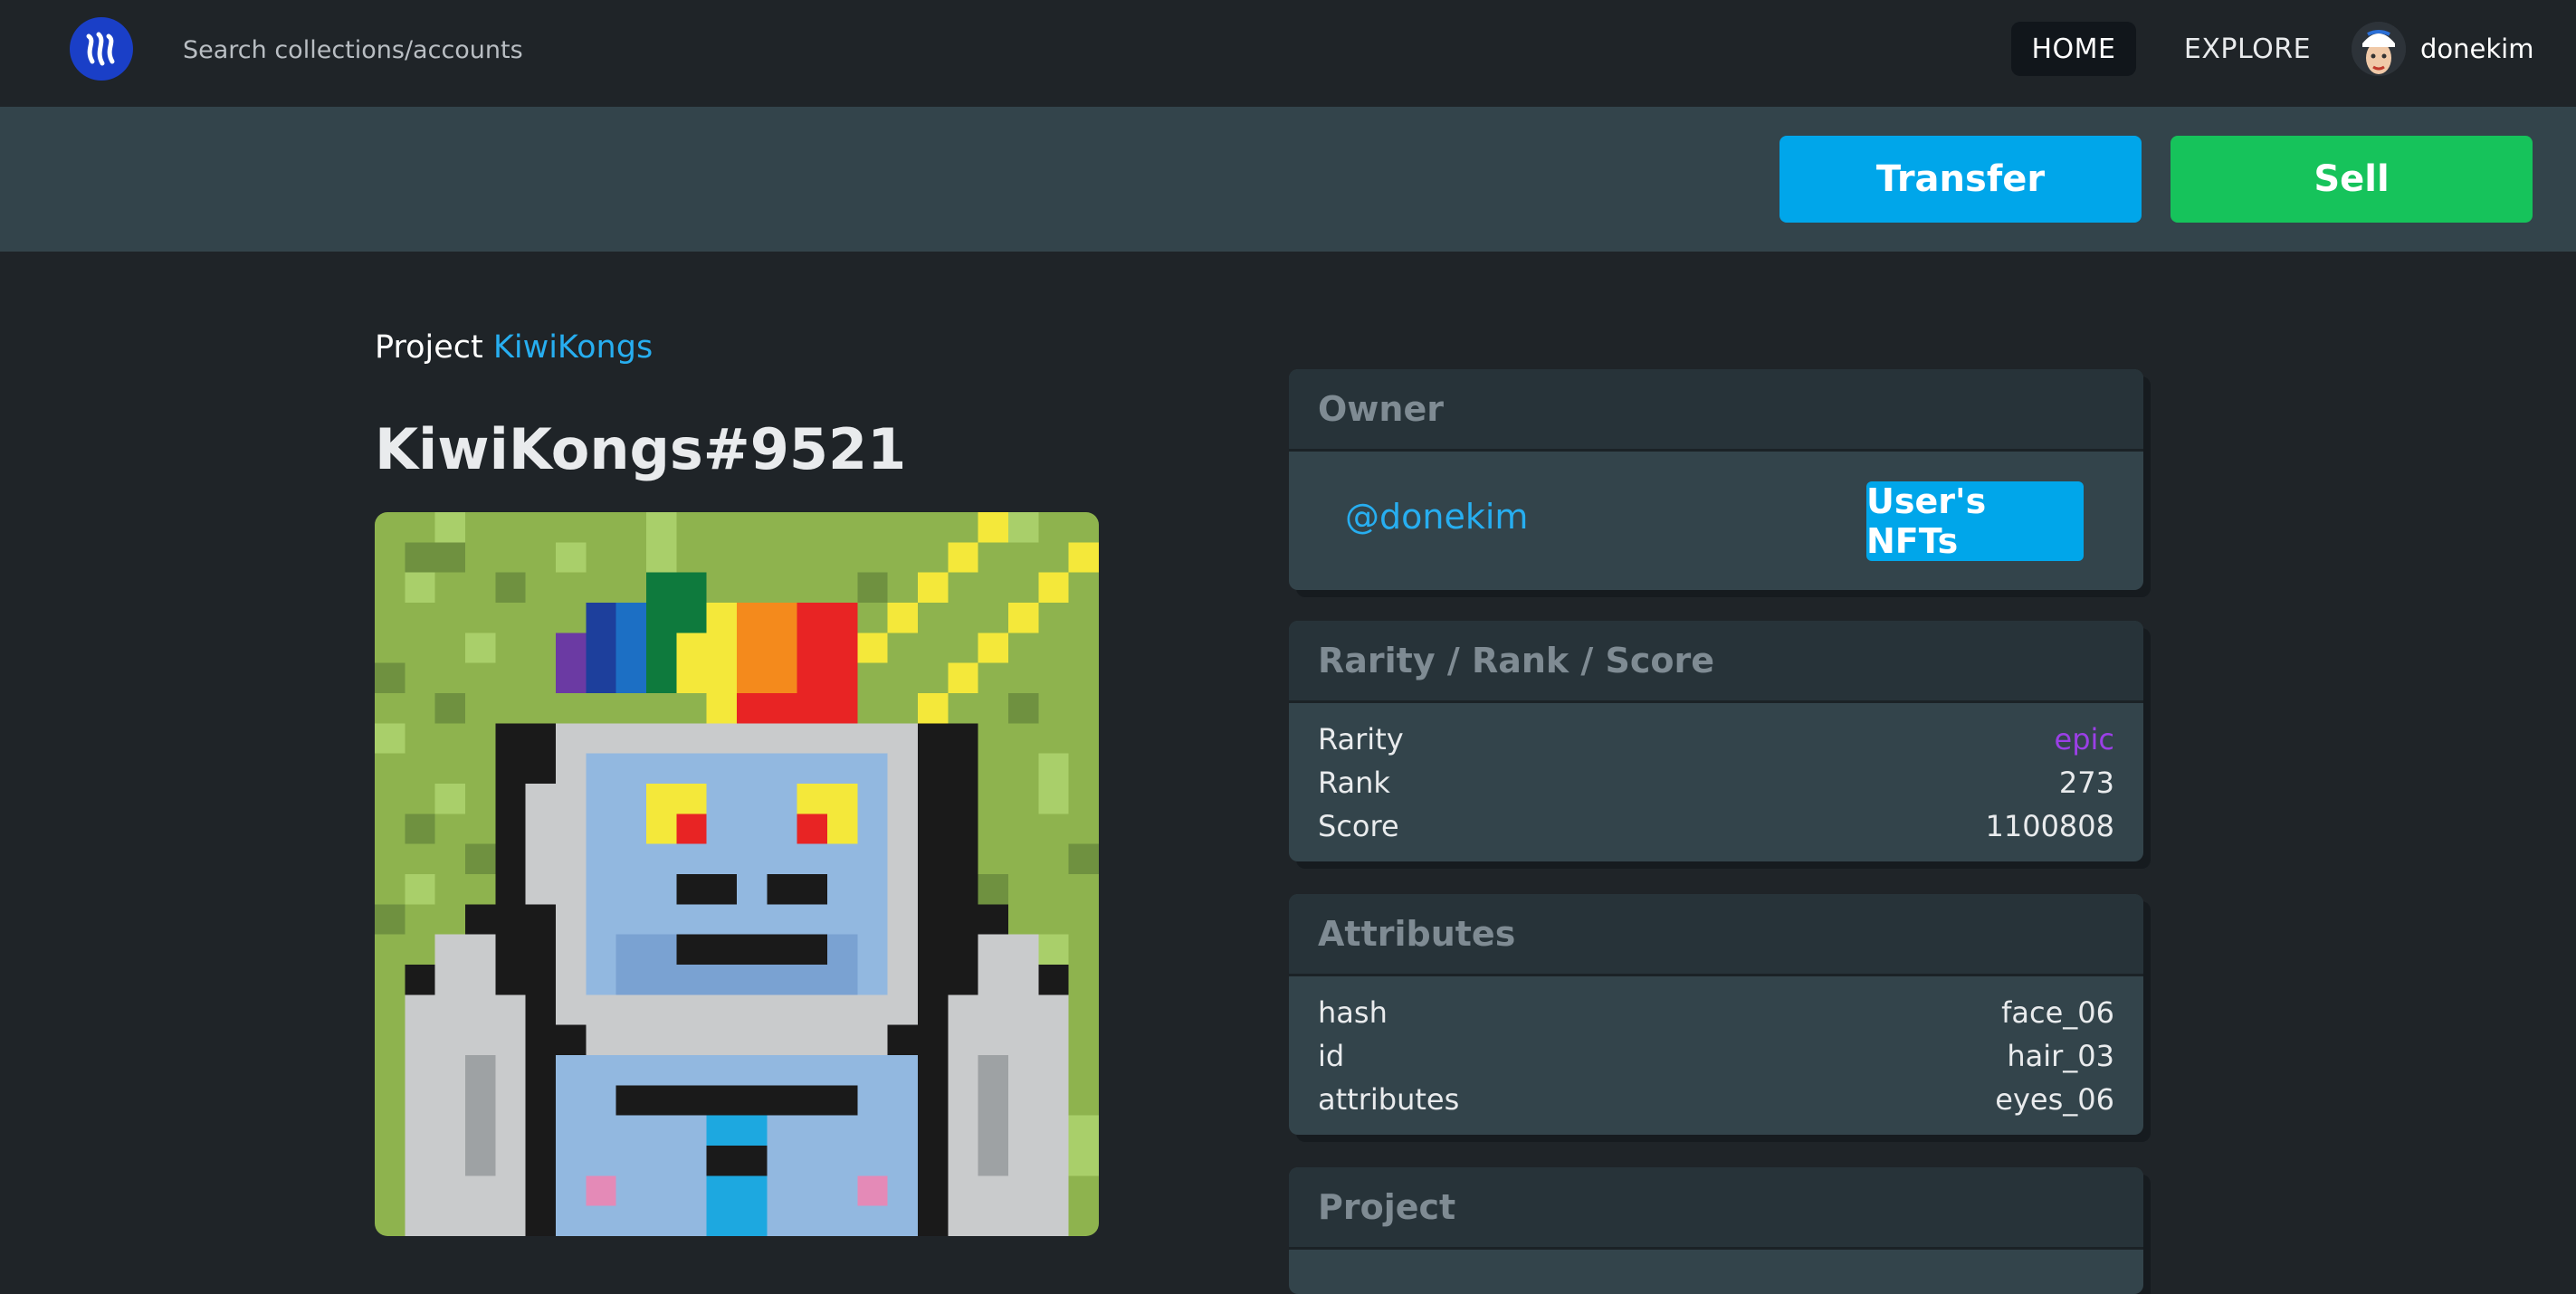  I want to click on steem-logo-icon, so click(101, 49).